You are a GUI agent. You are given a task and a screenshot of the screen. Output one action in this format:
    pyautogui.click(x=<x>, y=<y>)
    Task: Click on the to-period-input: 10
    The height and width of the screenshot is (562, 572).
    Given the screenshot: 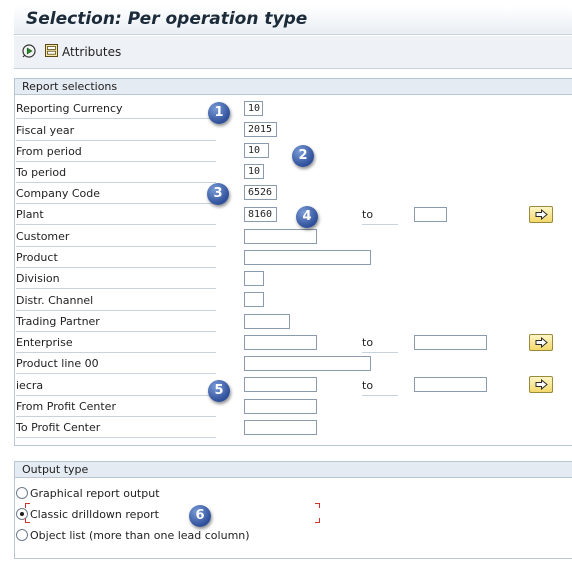 What is the action you would take?
    pyautogui.click(x=254, y=171)
    